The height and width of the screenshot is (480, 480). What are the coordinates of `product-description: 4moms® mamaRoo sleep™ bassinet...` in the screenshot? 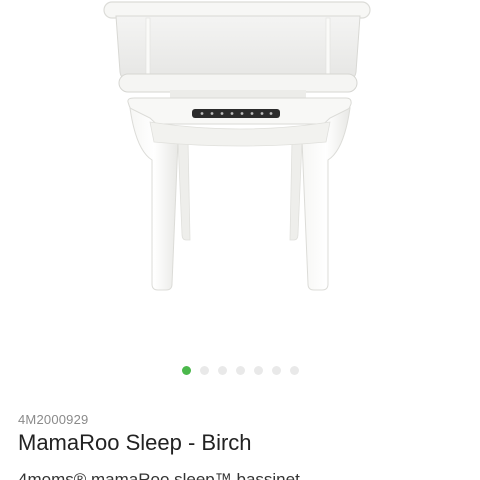 It's located at (166, 475).